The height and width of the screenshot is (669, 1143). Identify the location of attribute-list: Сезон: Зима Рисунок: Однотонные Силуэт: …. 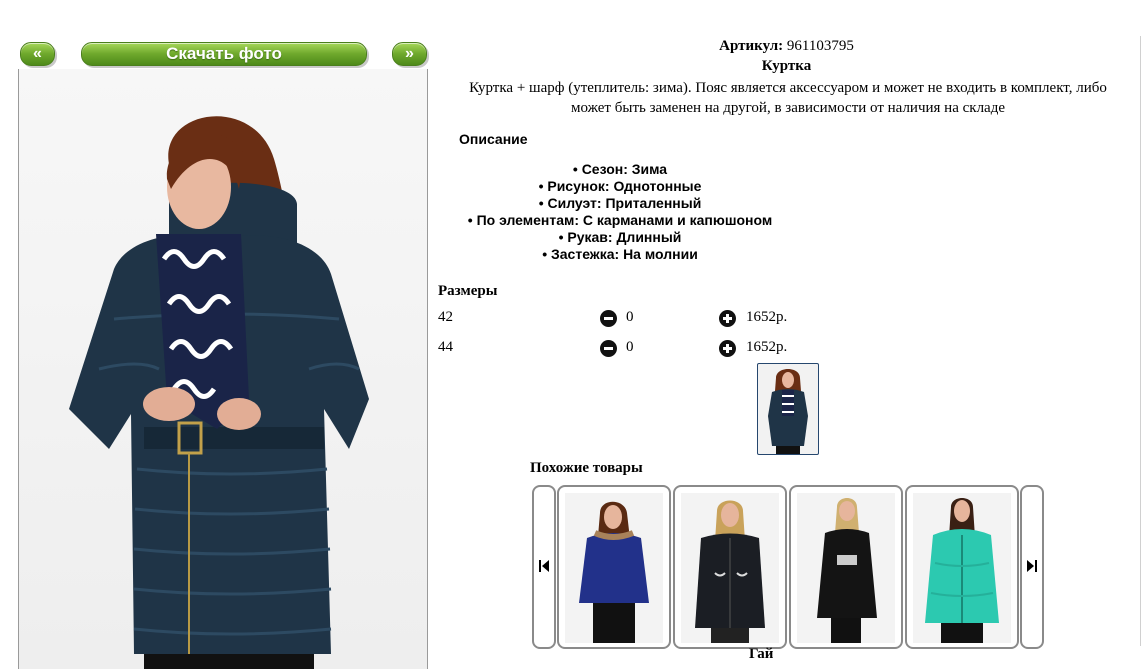
(620, 212).